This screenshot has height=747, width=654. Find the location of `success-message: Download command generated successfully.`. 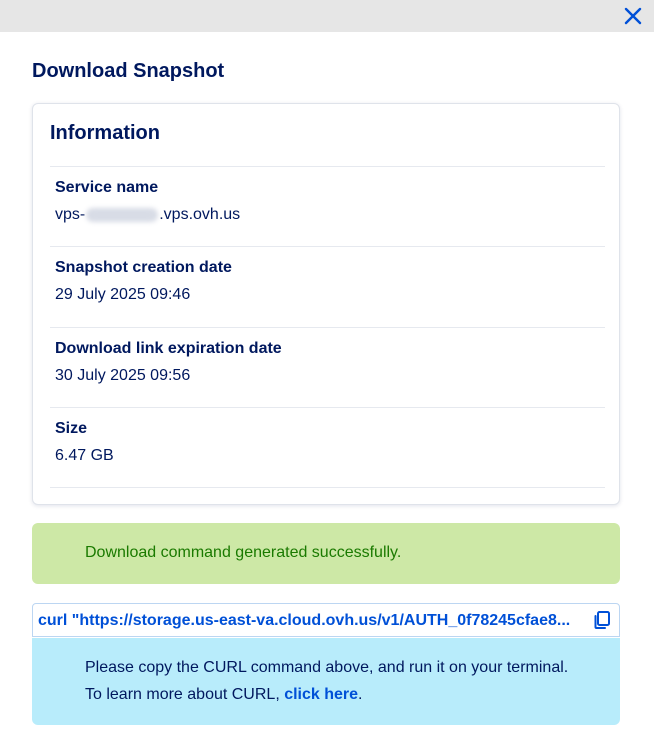

success-message: Download command generated successfully. is located at coordinates (243, 552).